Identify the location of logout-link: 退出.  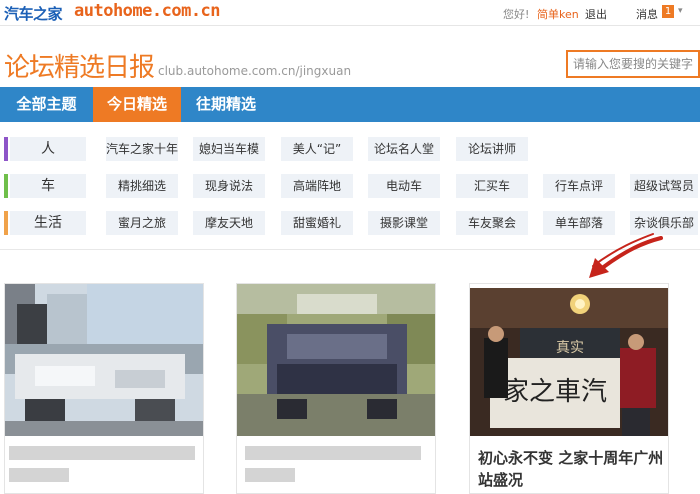
(596, 14).